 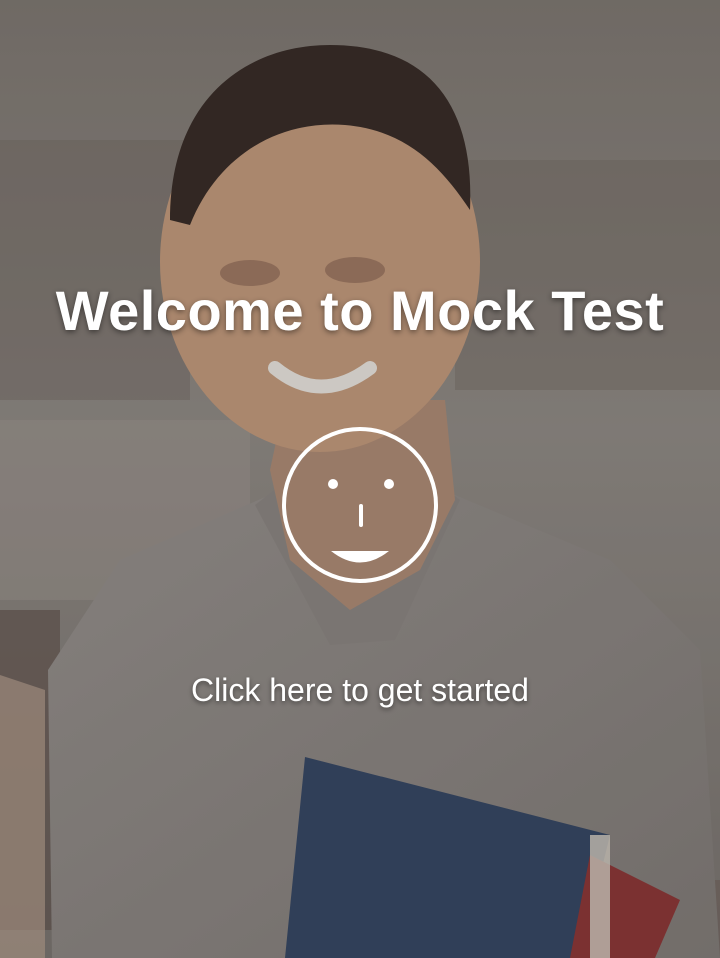 What do you see at coordinates (360, 310) in the screenshot?
I see `page-title: Welcome to Mock Test` at bounding box center [360, 310].